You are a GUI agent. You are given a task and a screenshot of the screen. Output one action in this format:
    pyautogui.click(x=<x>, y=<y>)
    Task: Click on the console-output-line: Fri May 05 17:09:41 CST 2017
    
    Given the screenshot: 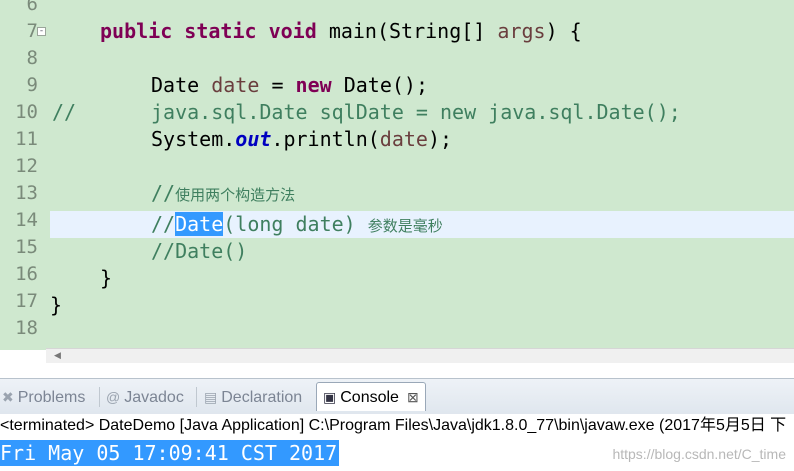 What is the action you would take?
    pyautogui.click(x=170, y=453)
    